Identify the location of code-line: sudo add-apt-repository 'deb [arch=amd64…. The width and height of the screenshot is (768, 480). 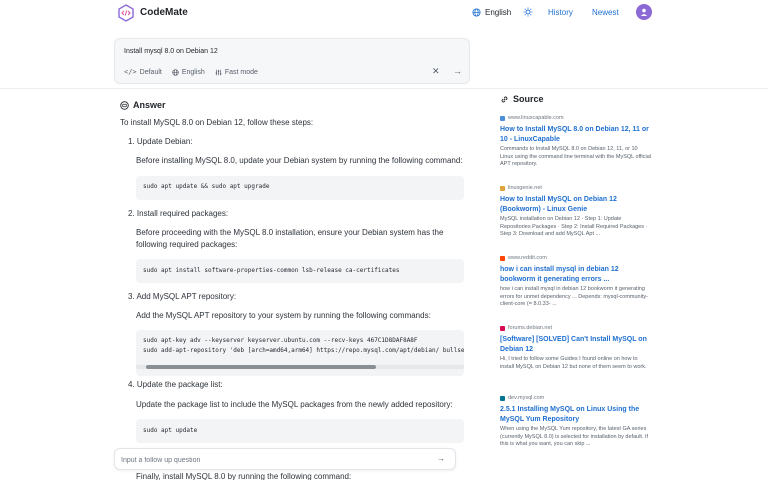
(303, 350).